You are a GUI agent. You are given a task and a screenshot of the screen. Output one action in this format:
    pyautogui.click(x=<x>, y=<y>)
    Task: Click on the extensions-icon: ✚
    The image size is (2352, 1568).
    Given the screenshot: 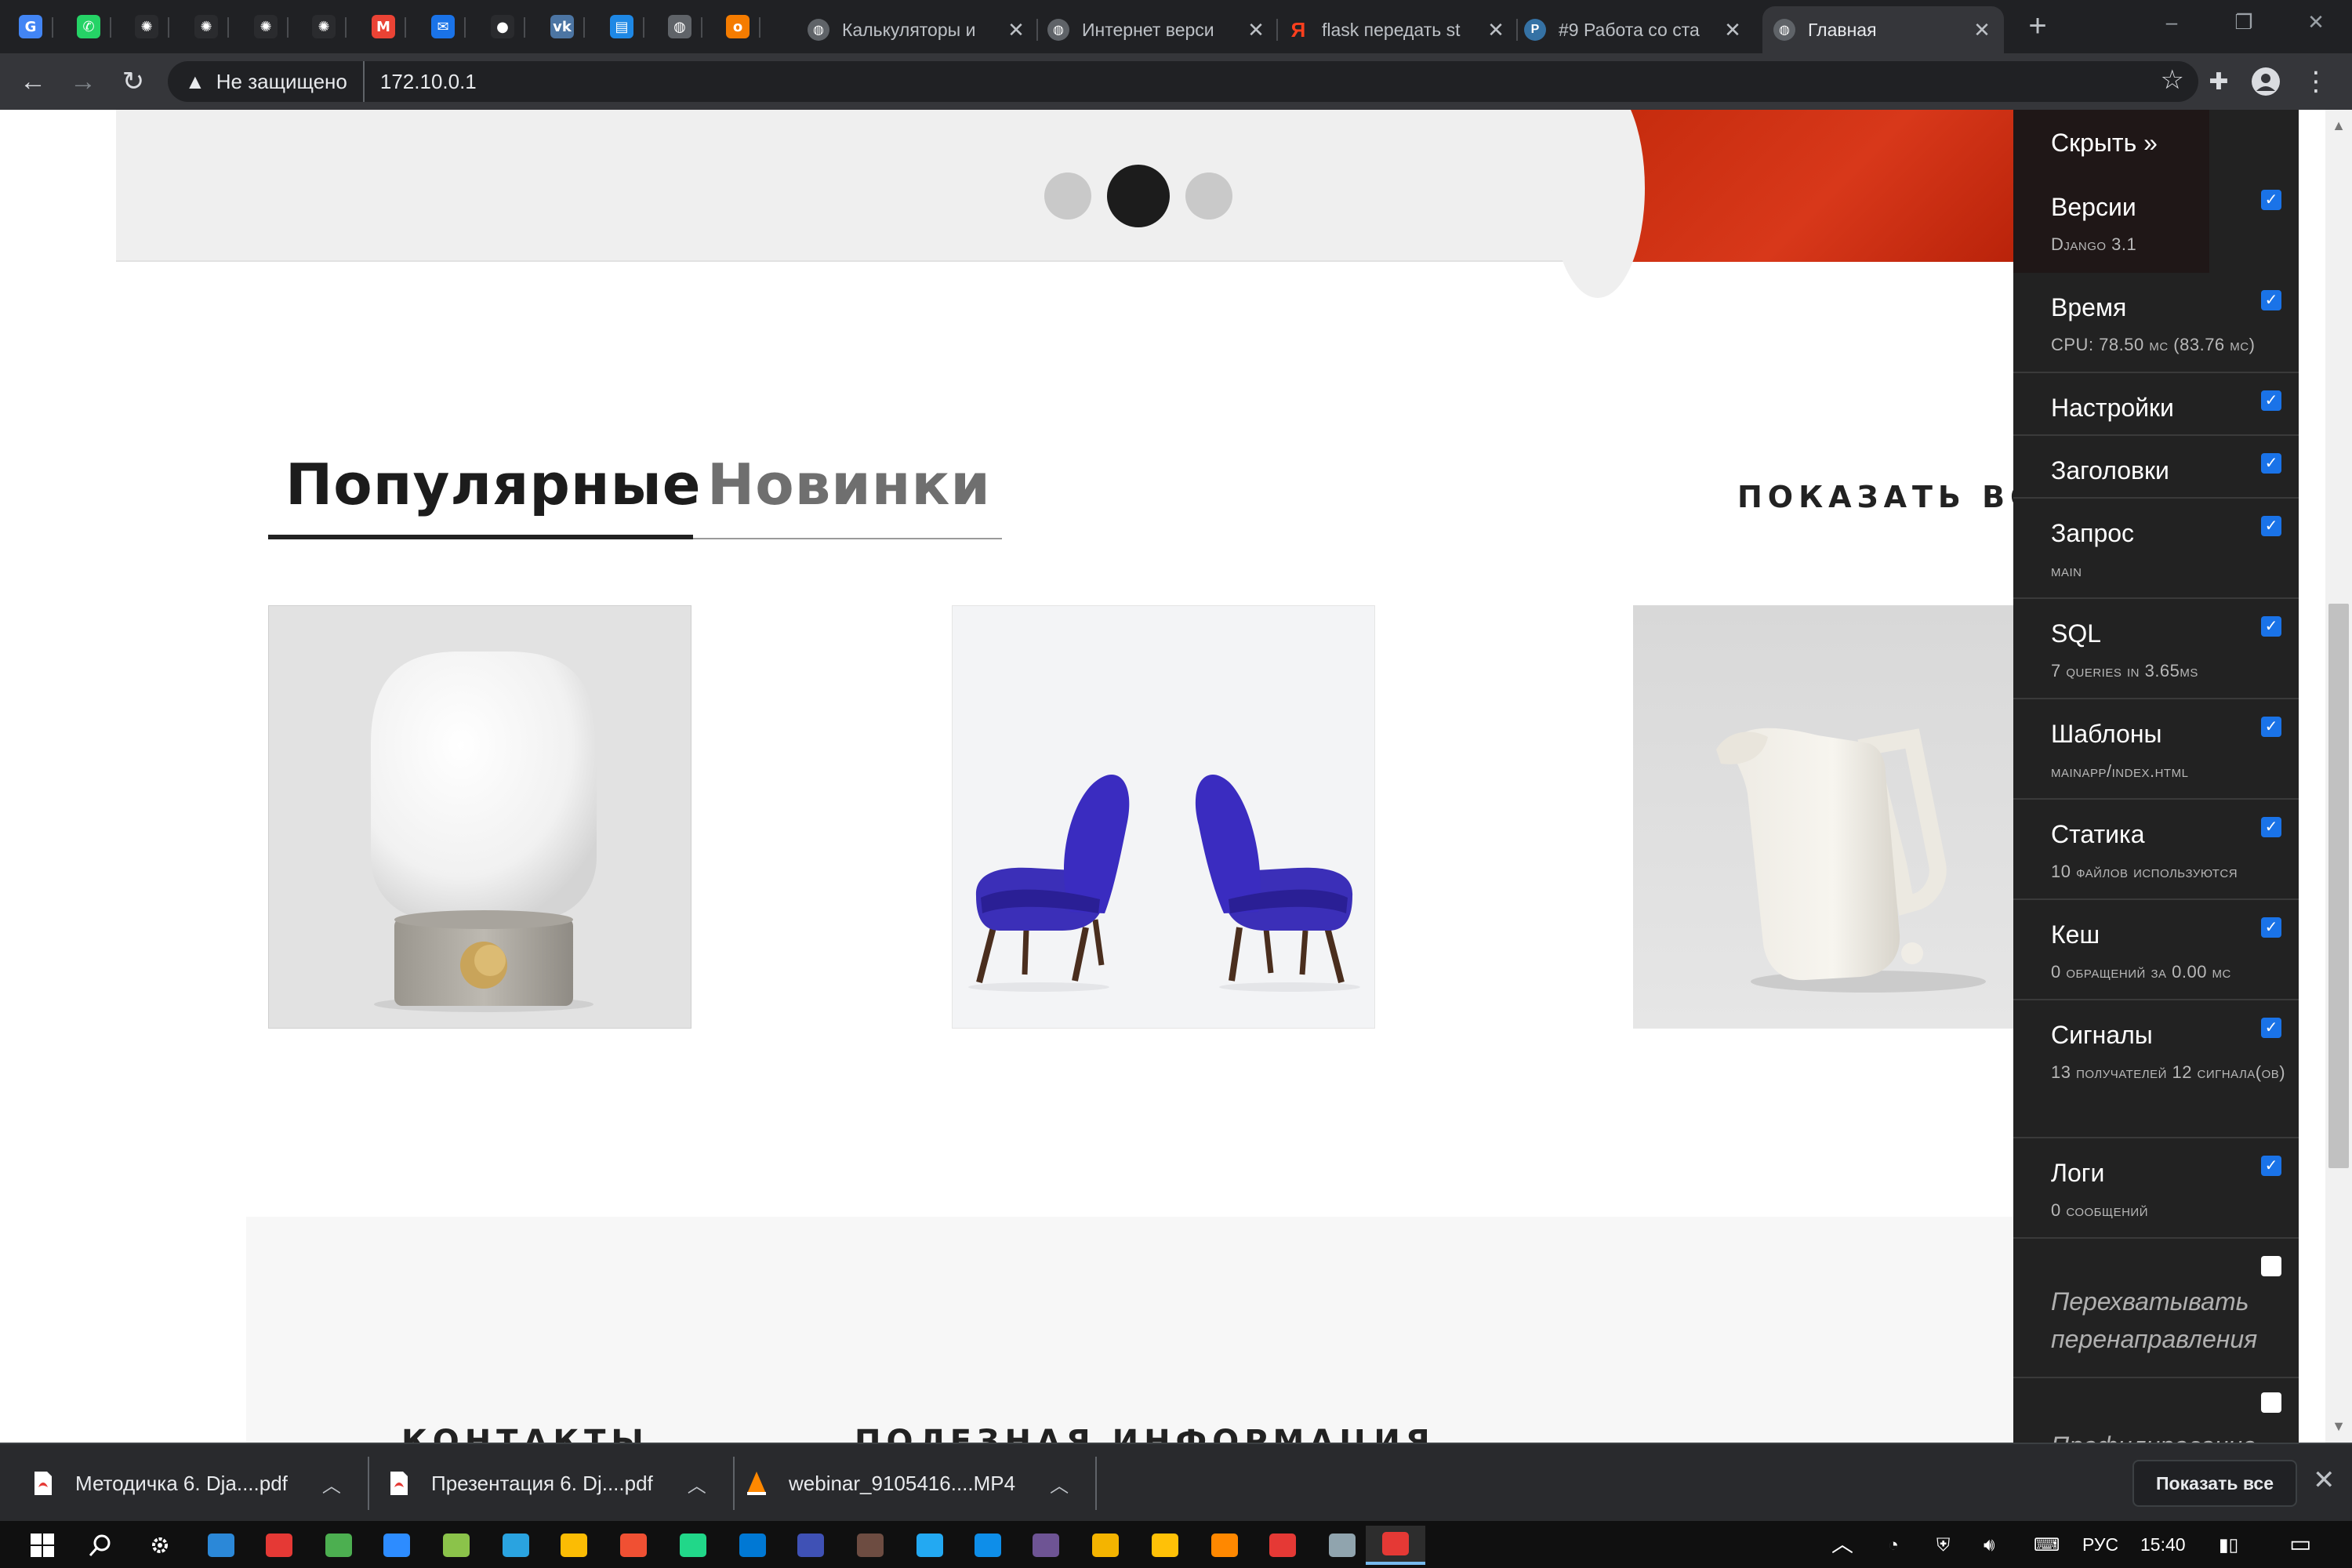 What is the action you would take?
    pyautogui.click(x=2219, y=81)
    